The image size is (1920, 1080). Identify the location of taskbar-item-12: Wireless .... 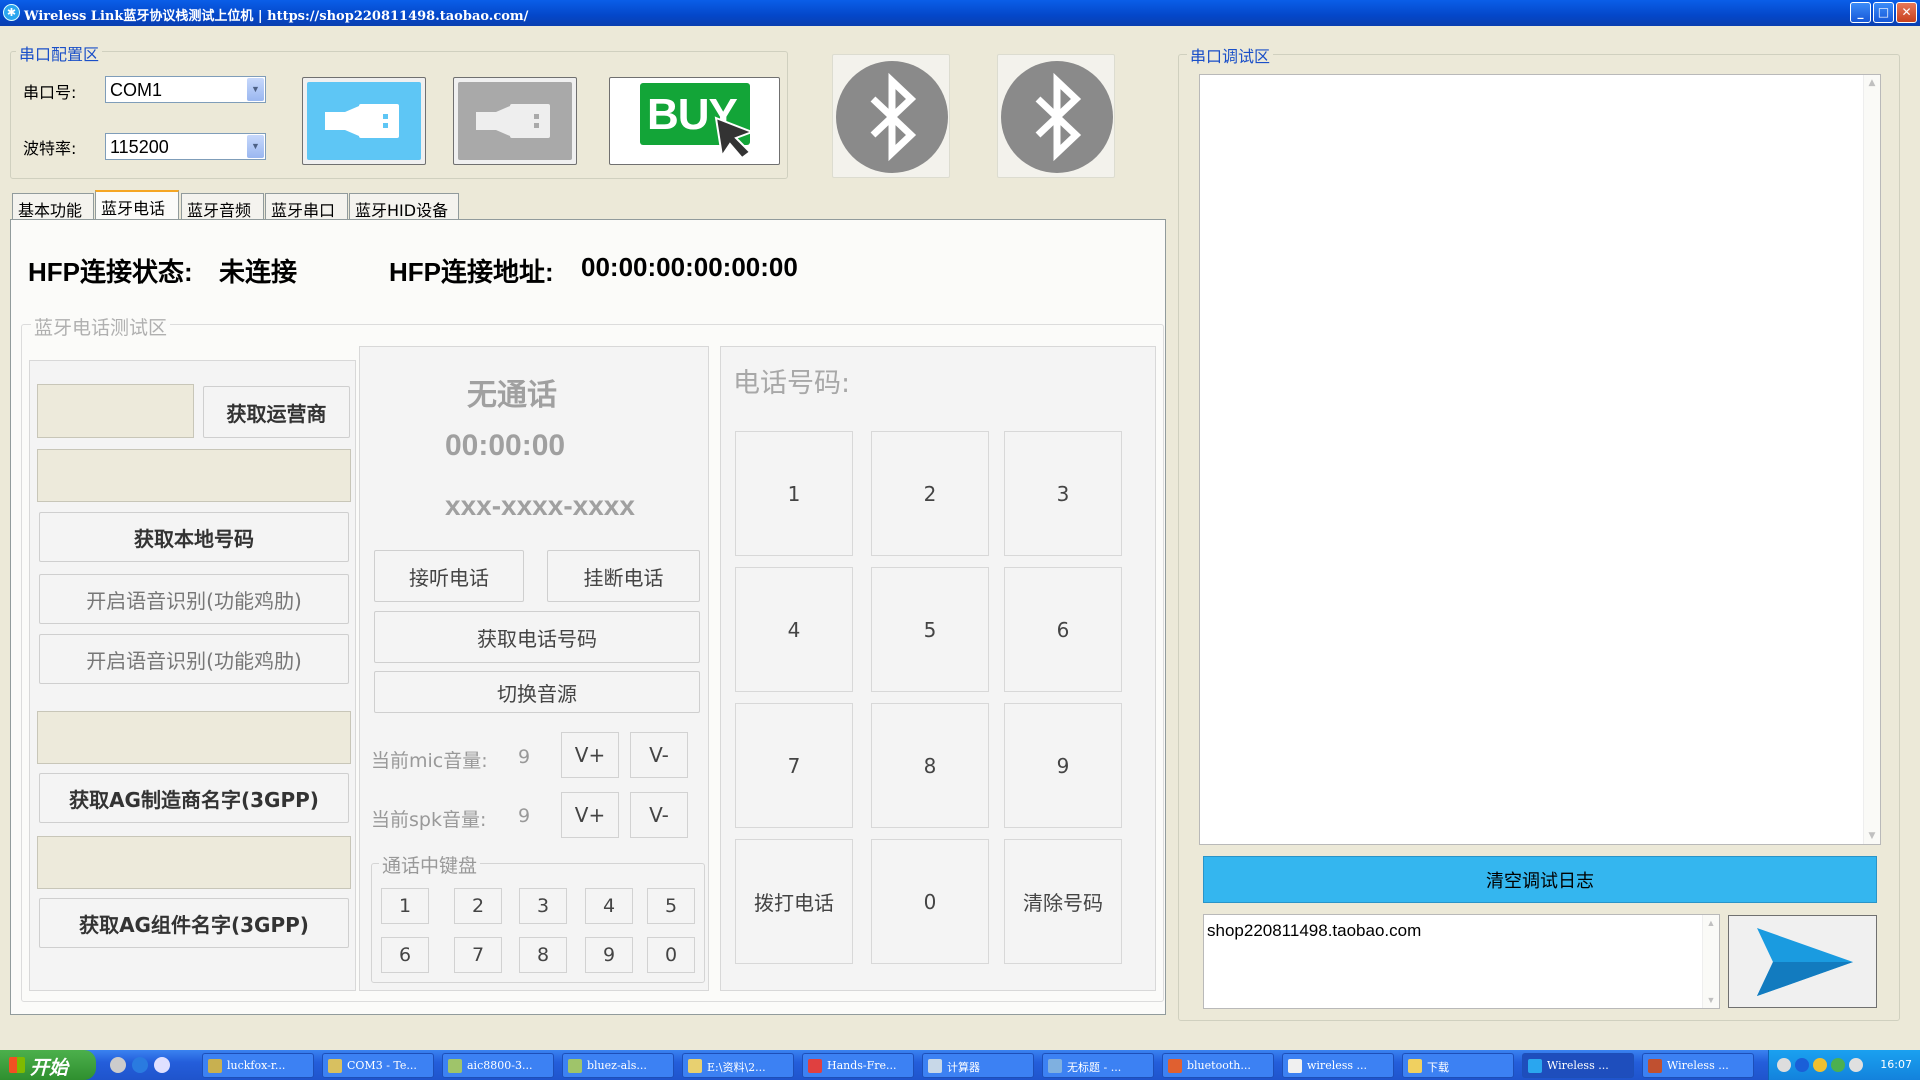
(1578, 1065).